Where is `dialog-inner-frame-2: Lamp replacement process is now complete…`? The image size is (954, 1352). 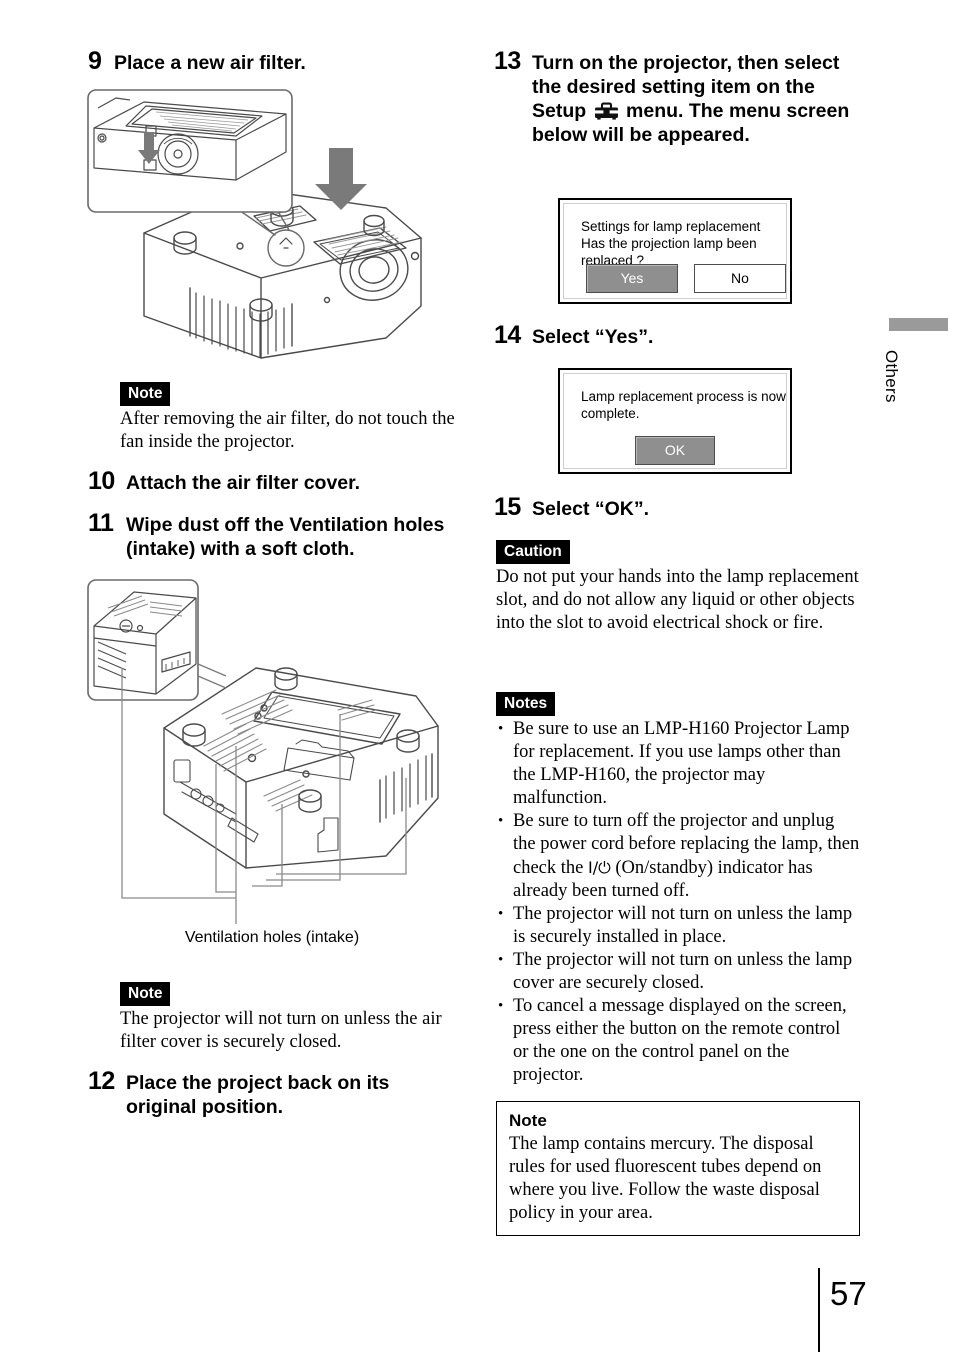
dialog-inner-frame-2: Lamp replacement process is now complete… is located at coordinates (675, 421).